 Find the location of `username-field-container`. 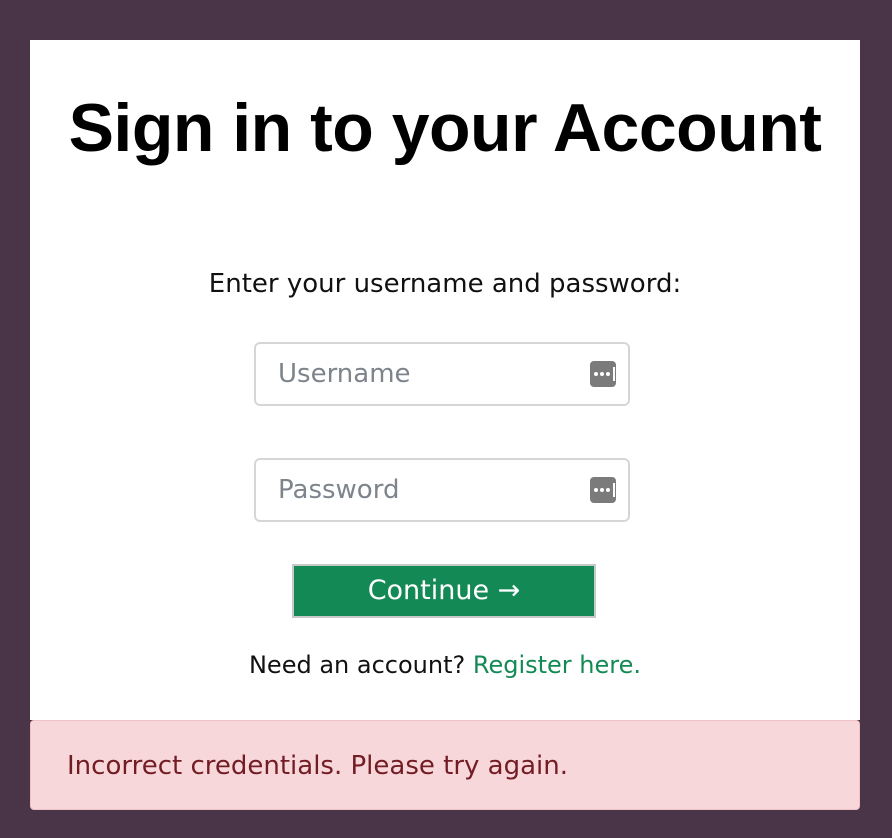

username-field-container is located at coordinates (442, 374).